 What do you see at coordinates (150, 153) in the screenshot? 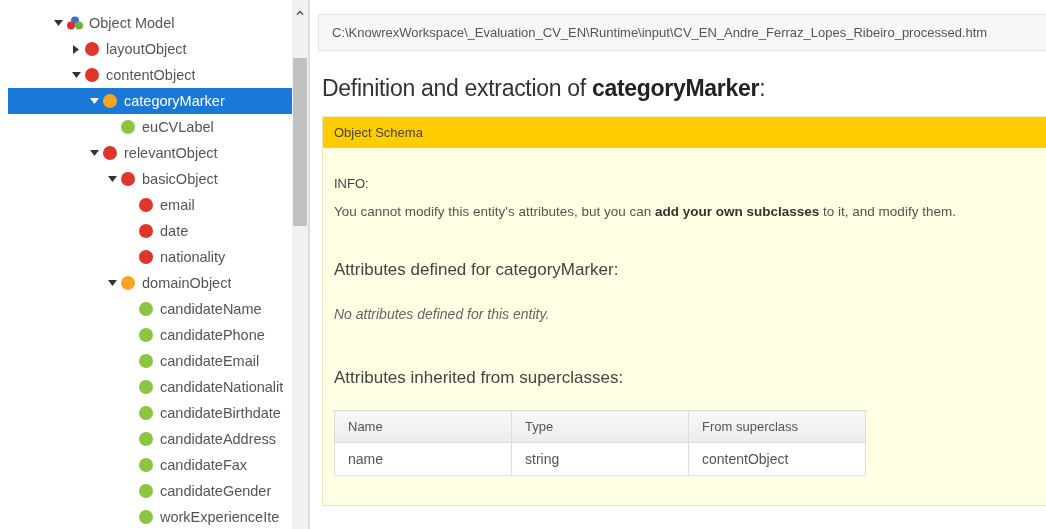
I see `tree-item: relevantObject` at bounding box center [150, 153].